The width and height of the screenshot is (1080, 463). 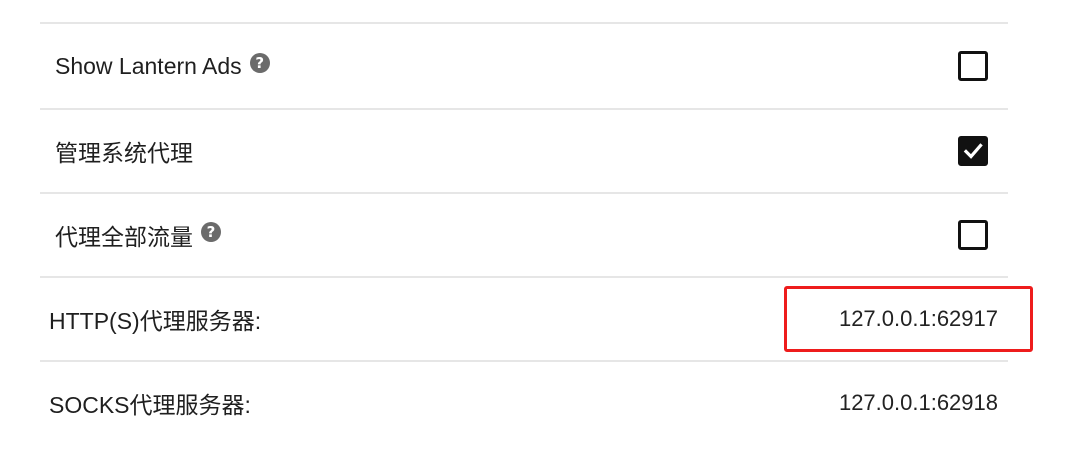 What do you see at coordinates (918, 318) in the screenshot?
I see `http-proxy-value: 127.0.0.1:62917` at bounding box center [918, 318].